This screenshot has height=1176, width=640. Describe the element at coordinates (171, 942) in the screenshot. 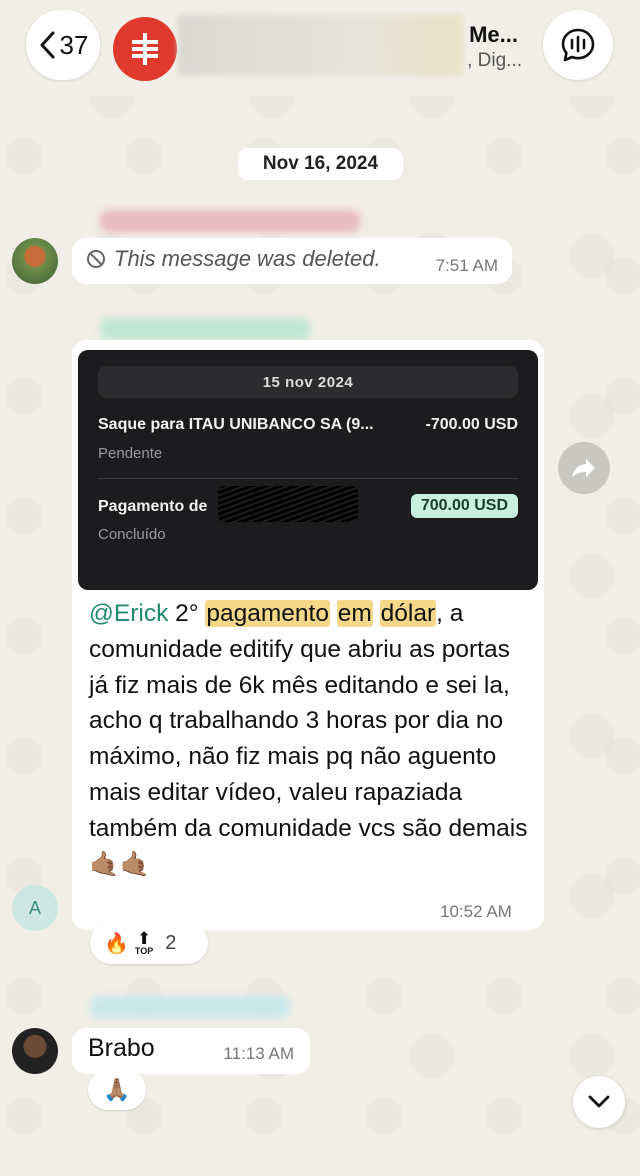

I see `reaction-count: 2` at that location.